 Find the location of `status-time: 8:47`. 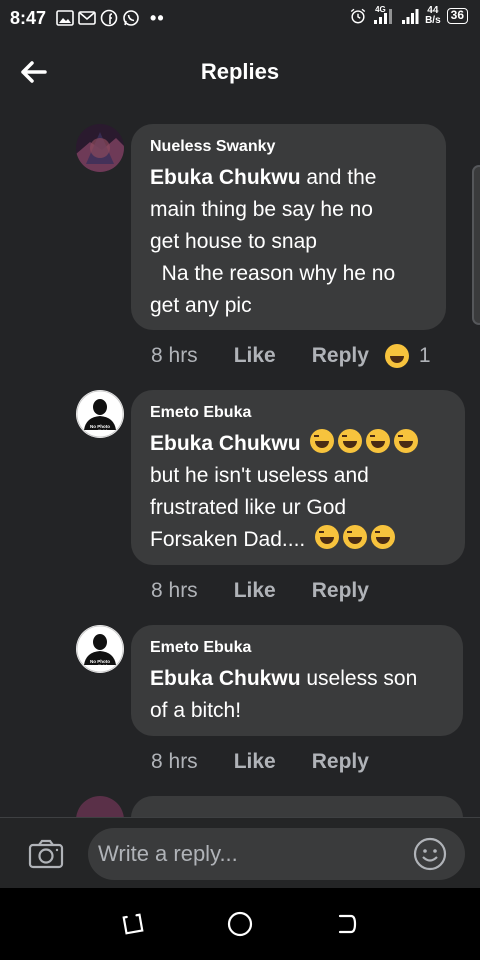

status-time: 8:47 is located at coordinates (28, 17).